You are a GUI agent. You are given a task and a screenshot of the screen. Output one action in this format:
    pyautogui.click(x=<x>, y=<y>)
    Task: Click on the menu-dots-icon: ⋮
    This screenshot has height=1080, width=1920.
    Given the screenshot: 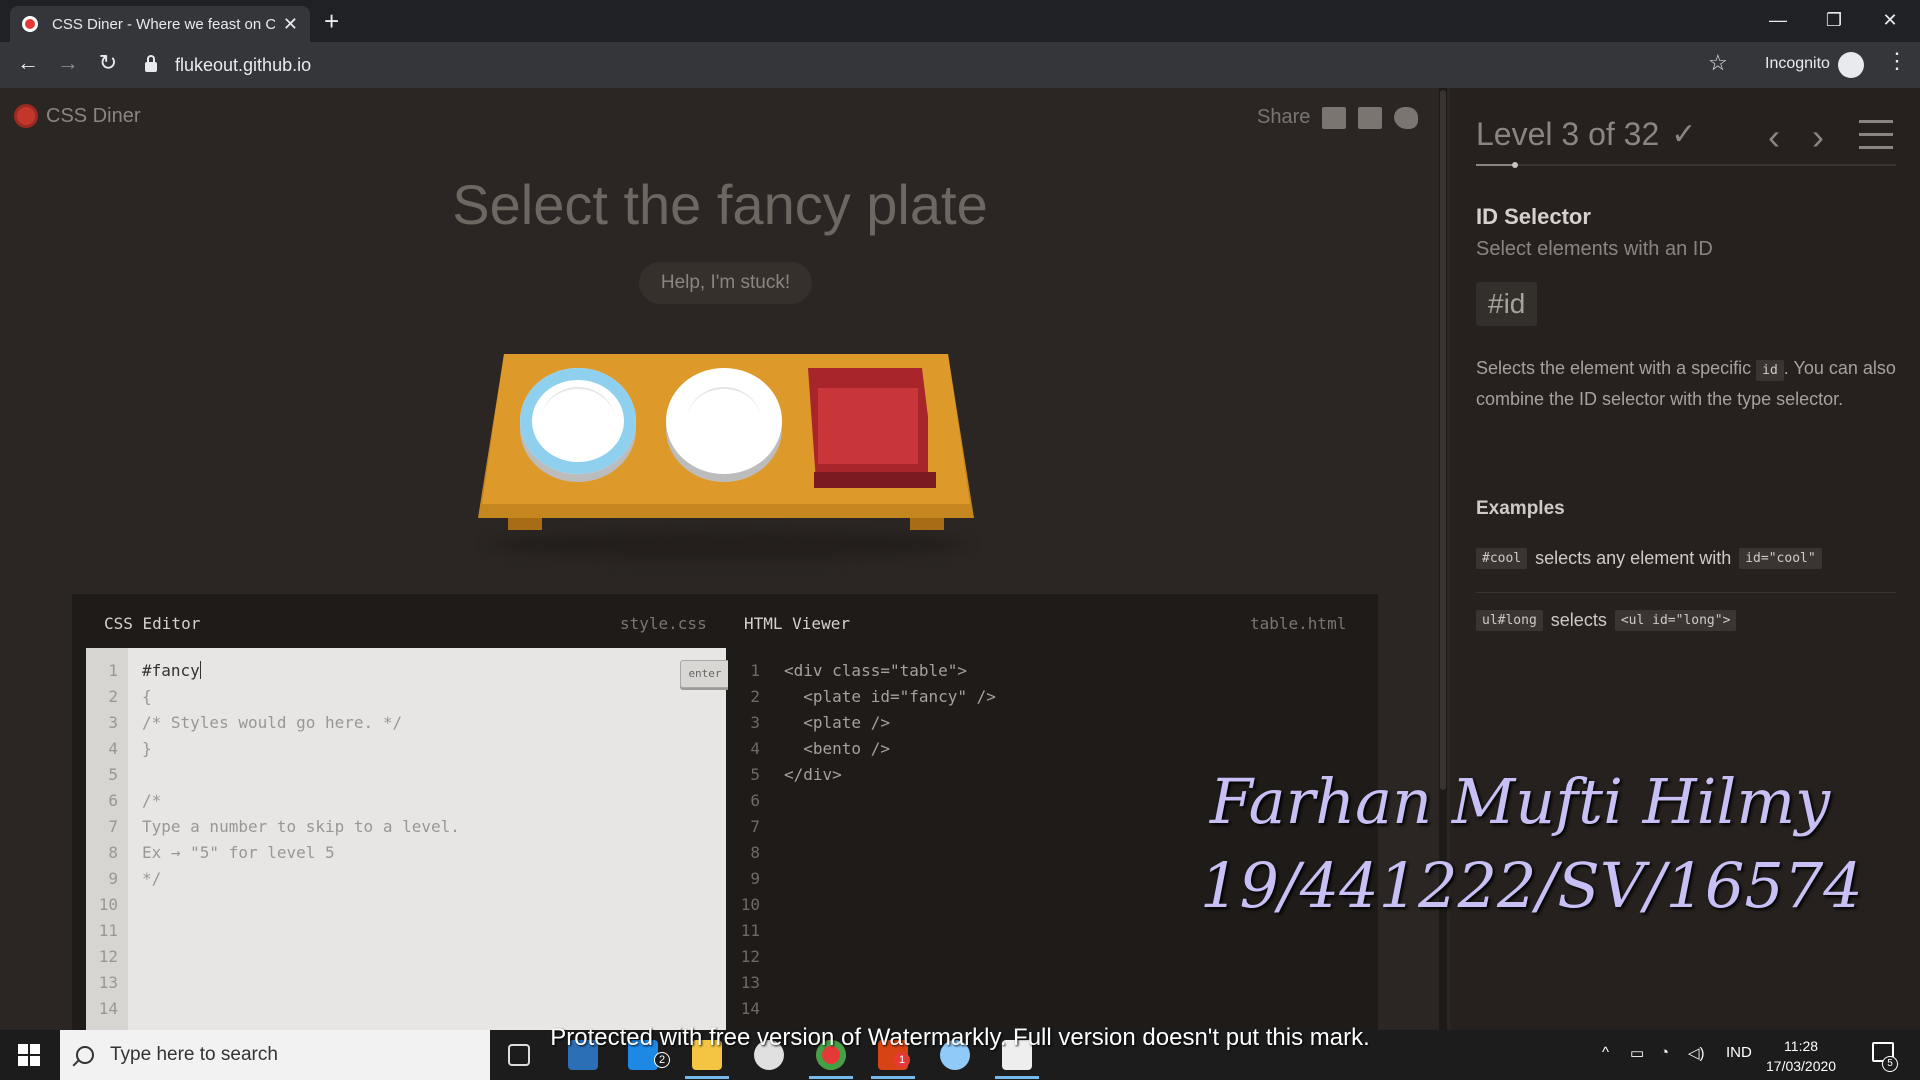 What is the action you would take?
    pyautogui.click(x=1897, y=61)
    